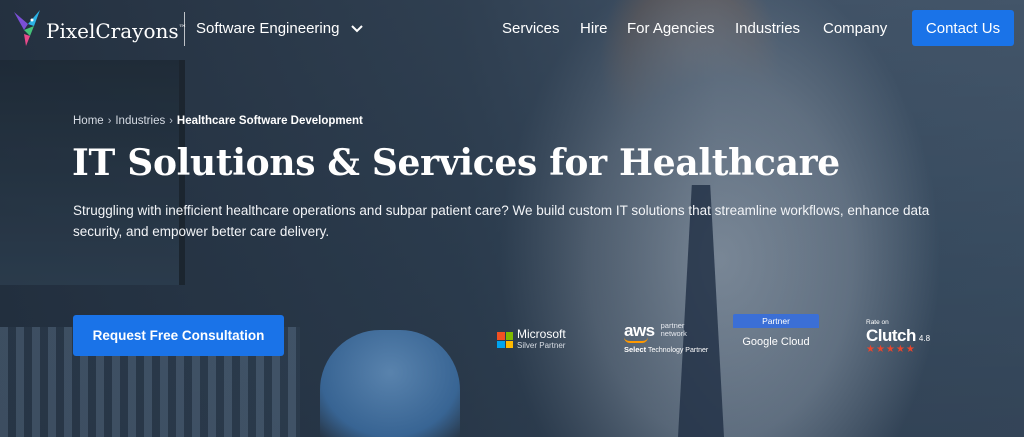  Describe the element at coordinates (456, 163) in the screenshot. I see `page-title: IT Solutions & Services for Healthcare` at that location.